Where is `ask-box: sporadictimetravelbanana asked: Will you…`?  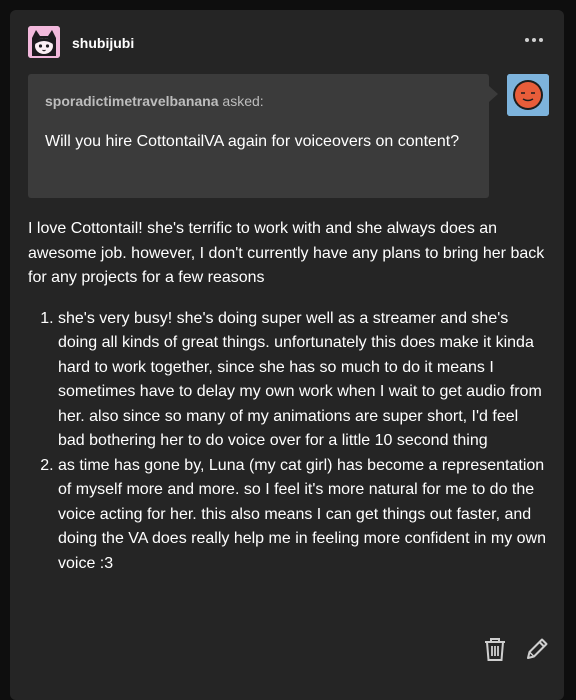
ask-box: sporadictimetravelbanana asked: Will you… is located at coordinates (263, 136).